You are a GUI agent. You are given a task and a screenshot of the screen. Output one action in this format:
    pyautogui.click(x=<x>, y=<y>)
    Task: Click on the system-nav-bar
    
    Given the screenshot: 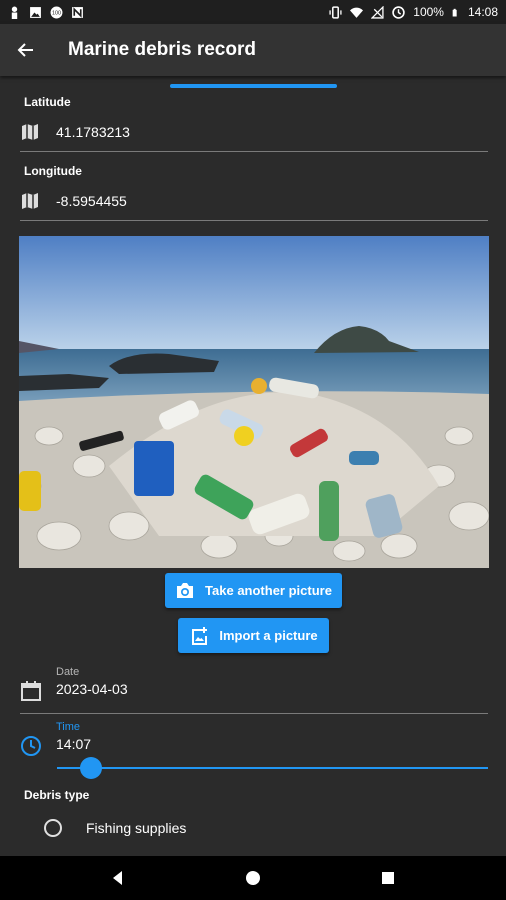 What is the action you would take?
    pyautogui.click(x=253, y=878)
    